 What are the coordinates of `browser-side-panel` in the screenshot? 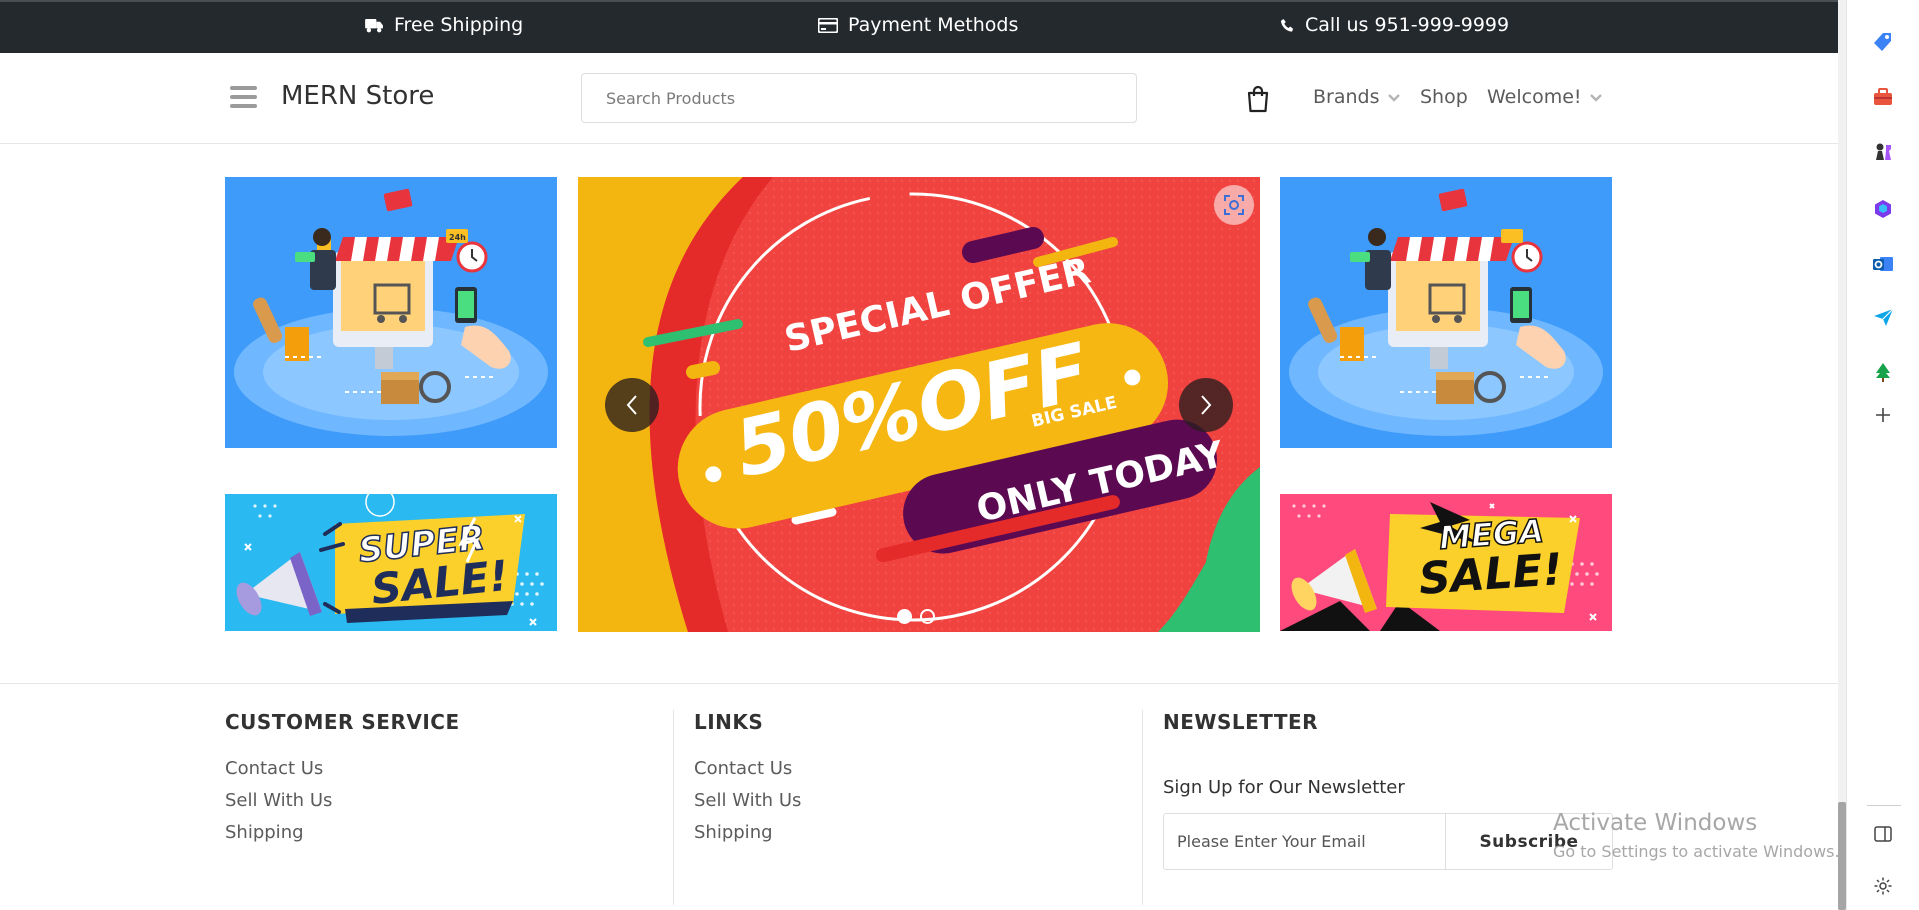 It's located at (1882, 455).